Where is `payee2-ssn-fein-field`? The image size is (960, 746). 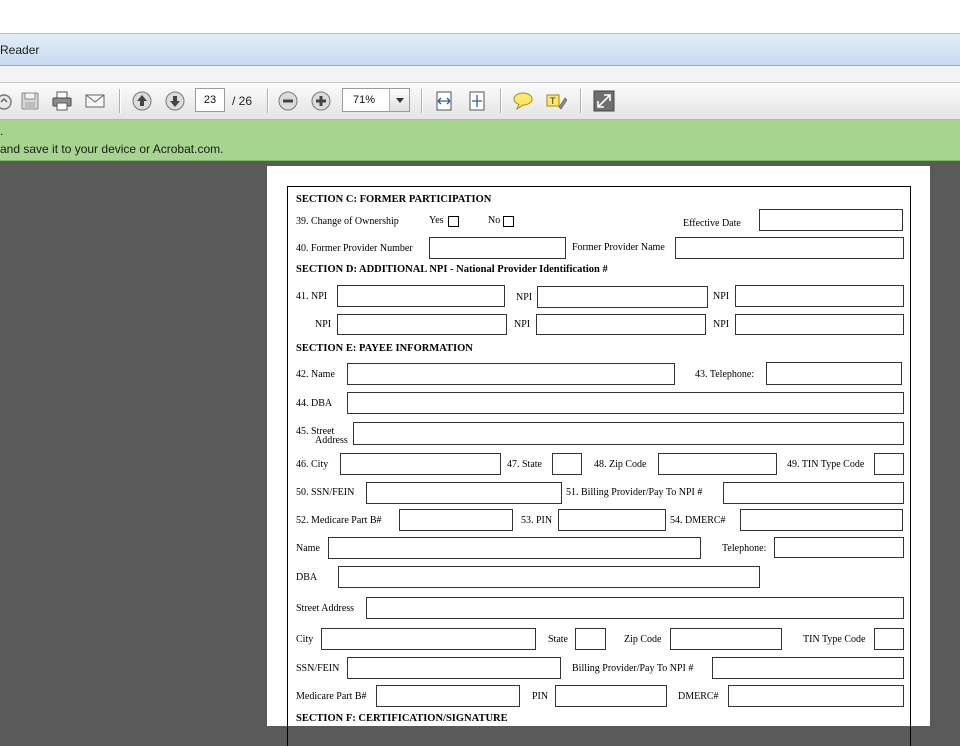 payee2-ssn-fein-field is located at coordinates (454, 668).